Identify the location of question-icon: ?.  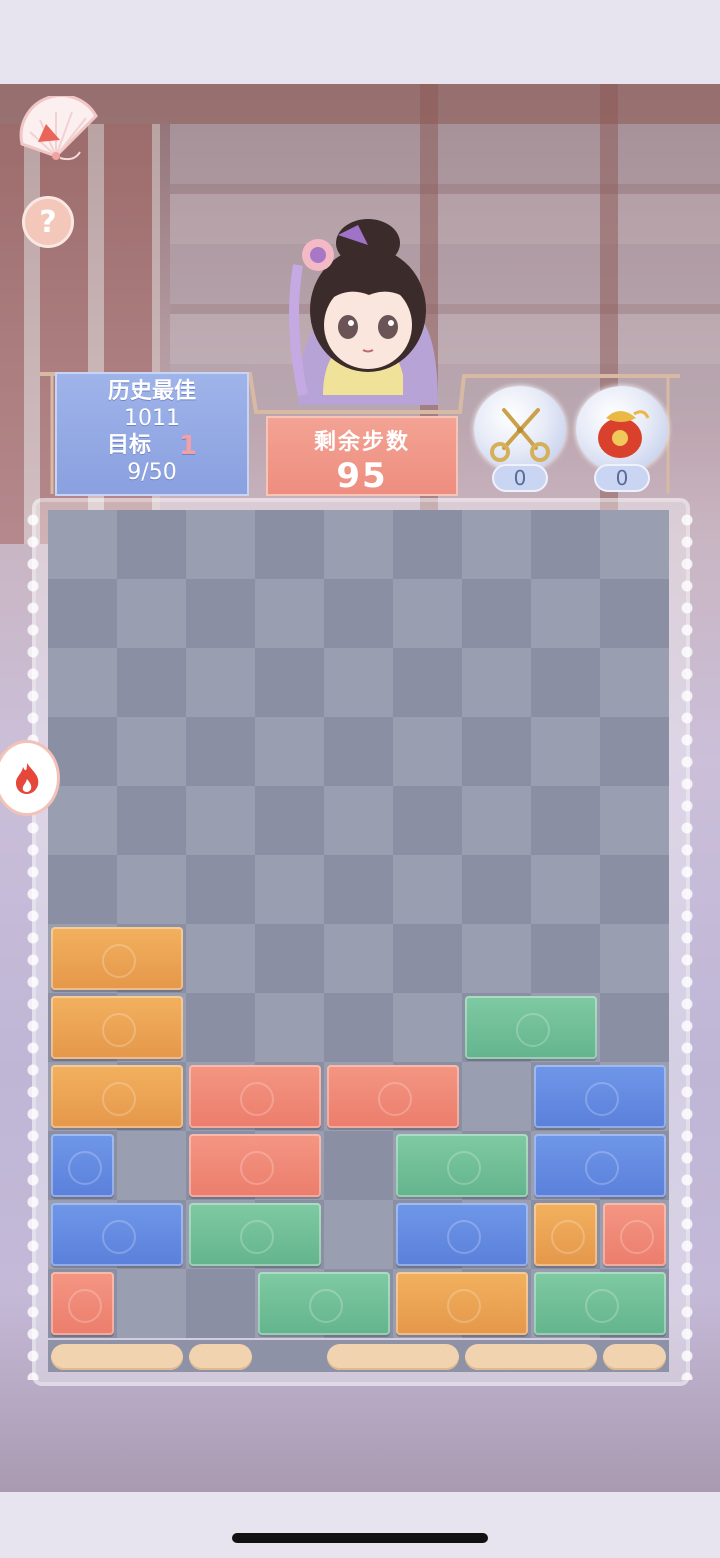
(48, 222).